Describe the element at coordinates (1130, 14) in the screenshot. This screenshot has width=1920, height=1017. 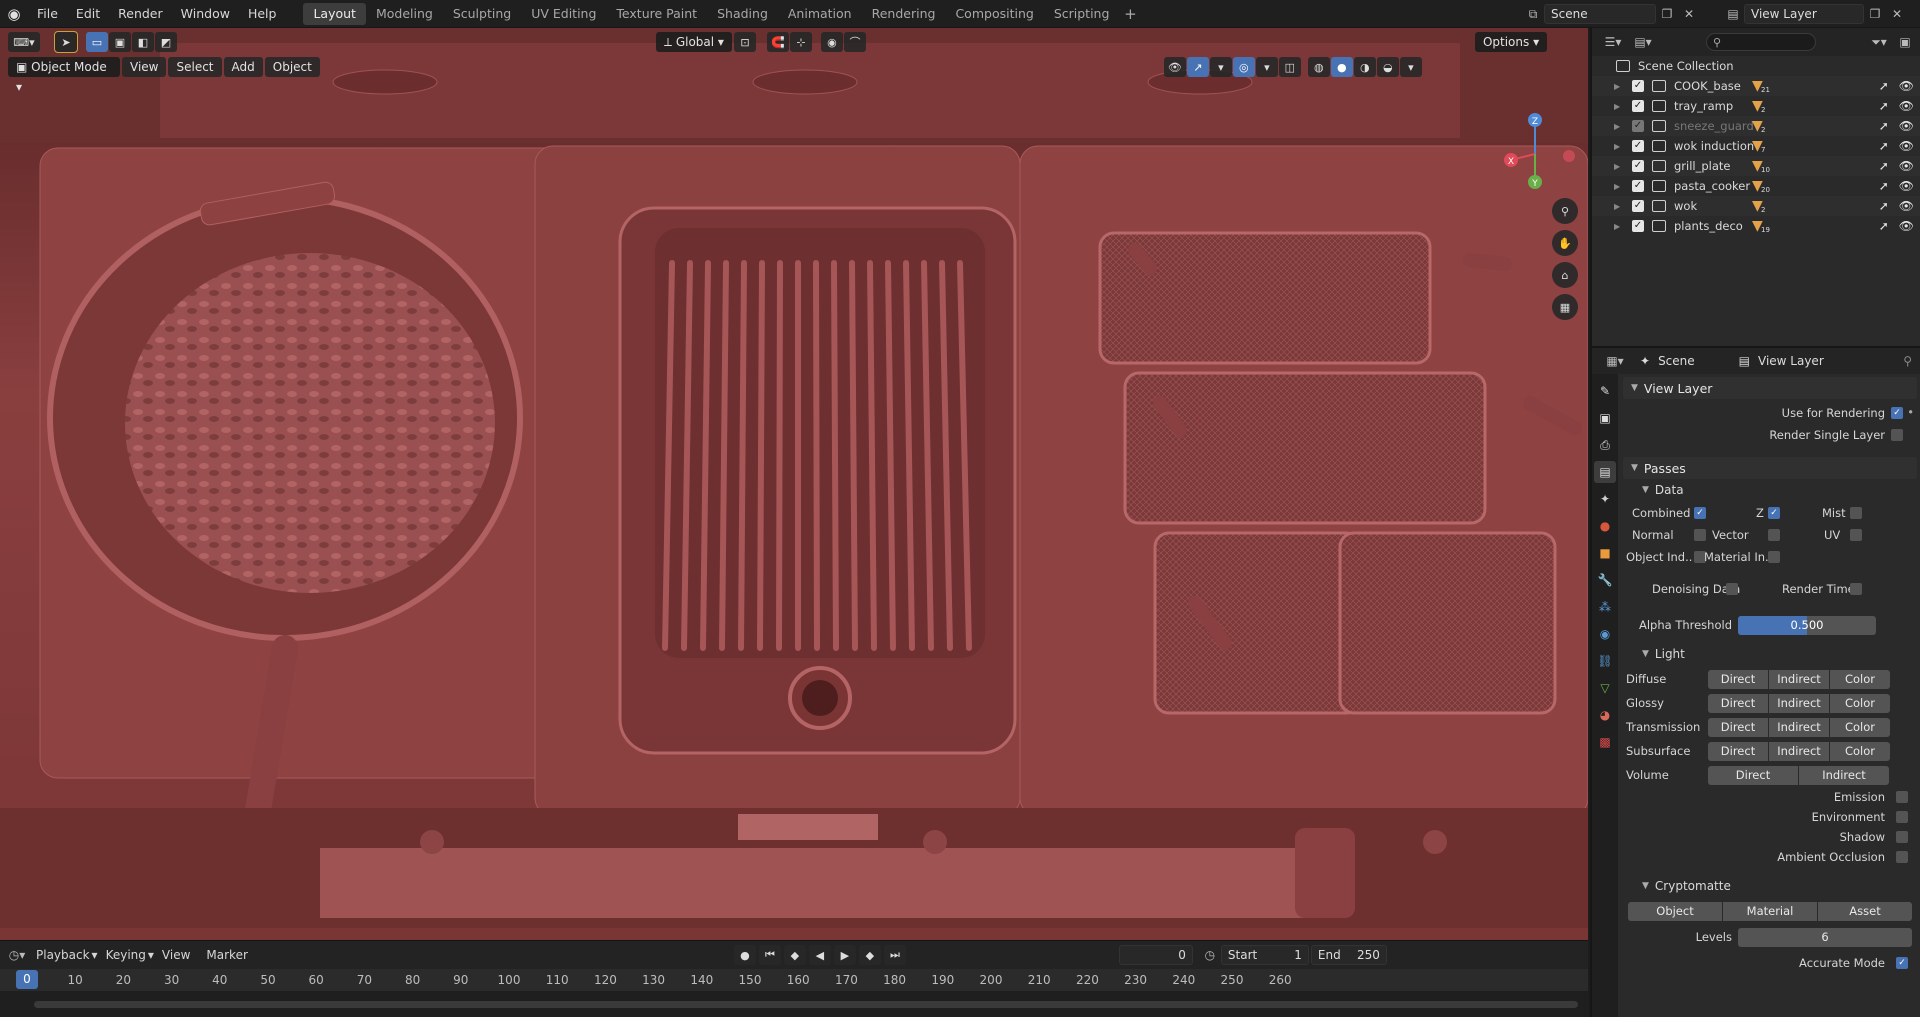
I see `add-workspace-icon: +` at that location.